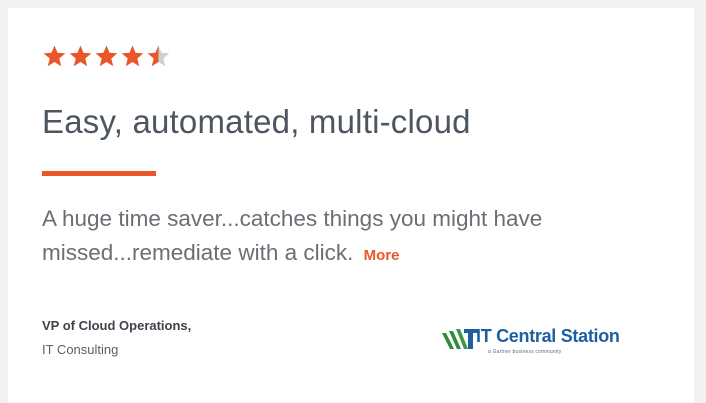  What do you see at coordinates (548, 336) in the screenshot?
I see `logo-wordmark: IT Central Station` at bounding box center [548, 336].